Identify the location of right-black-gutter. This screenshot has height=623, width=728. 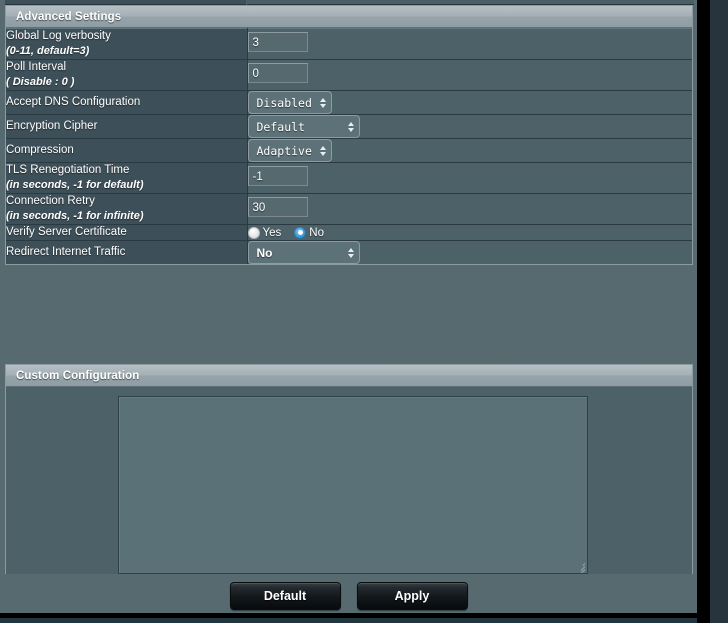
(703, 311).